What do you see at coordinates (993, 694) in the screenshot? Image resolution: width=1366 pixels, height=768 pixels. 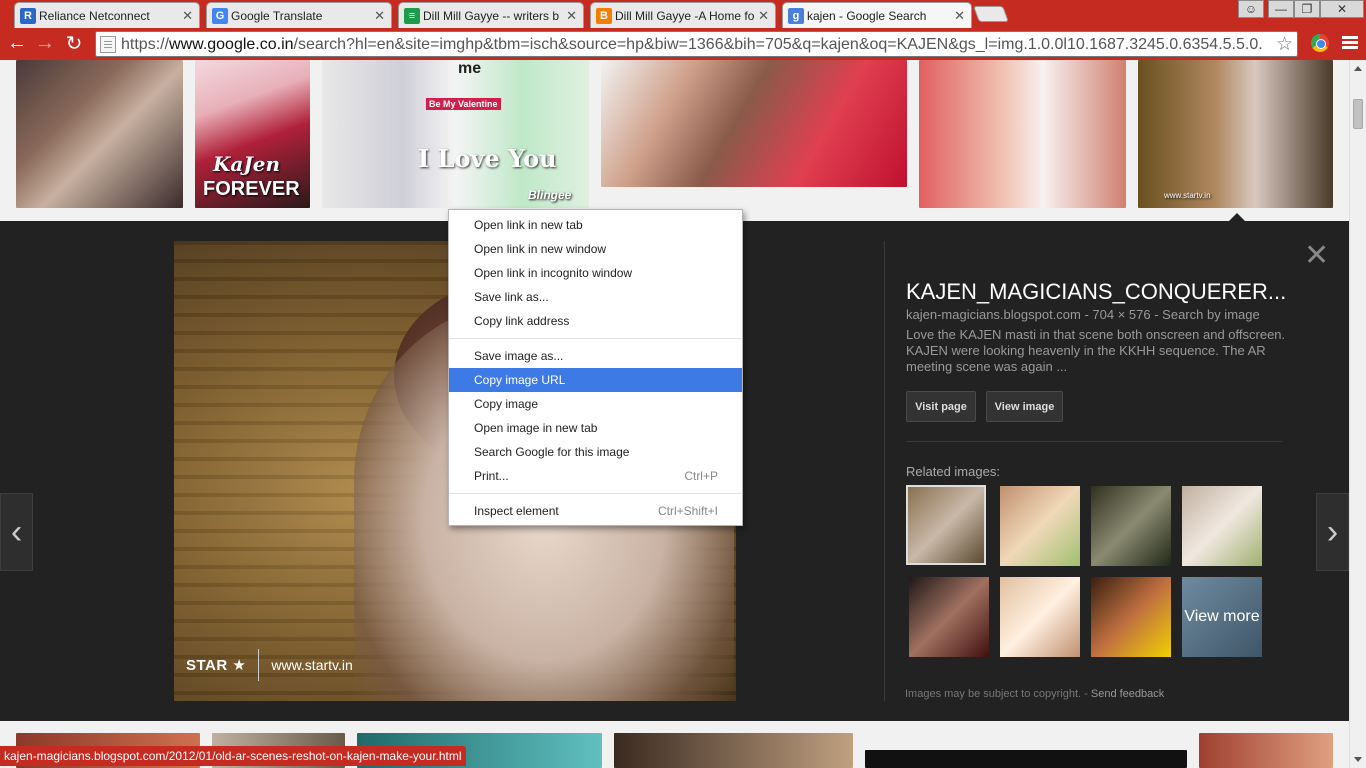 I see `copyright-text: Images may be subject to copyright.` at bounding box center [993, 694].